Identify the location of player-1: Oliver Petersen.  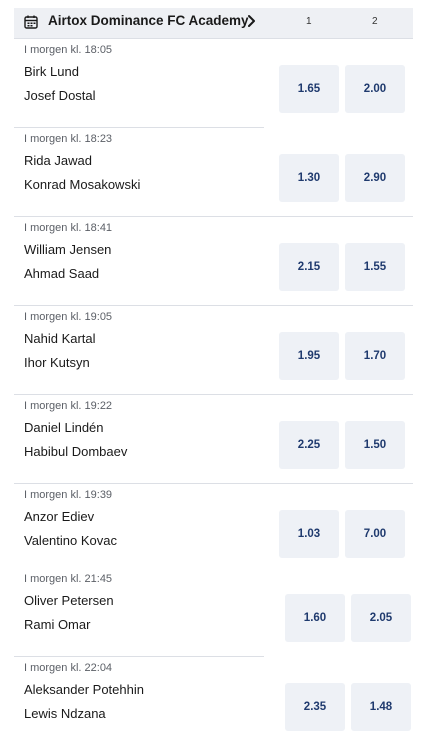
(69, 600).